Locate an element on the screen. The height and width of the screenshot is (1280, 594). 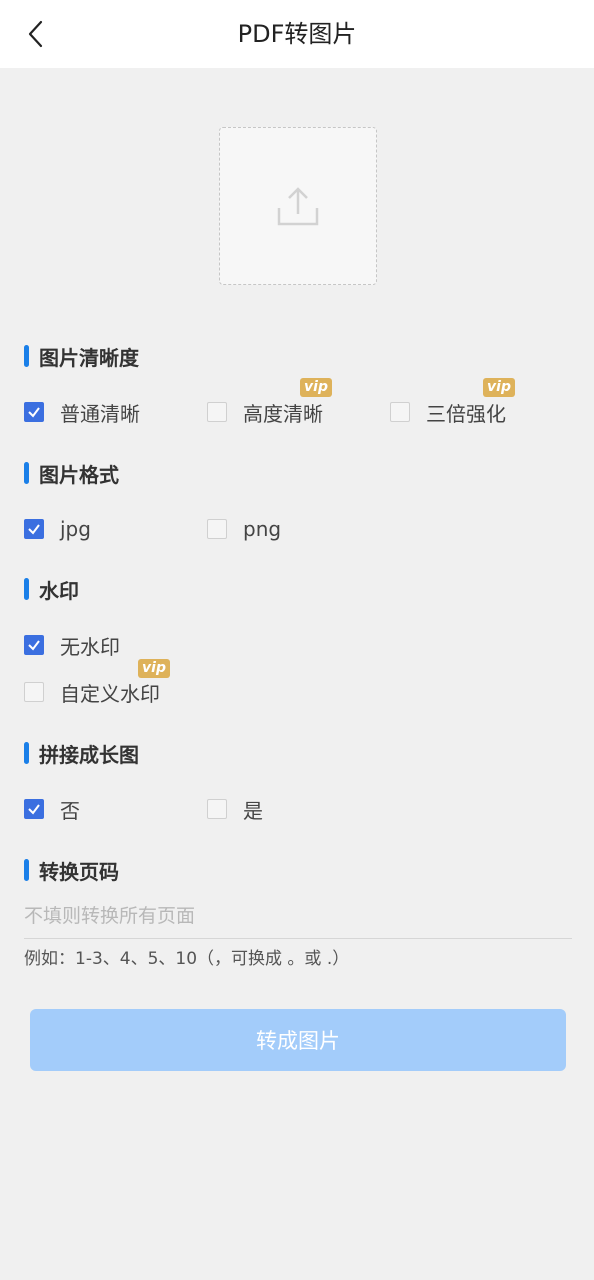
section-title-watermark: 水印 is located at coordinates (51, 589).